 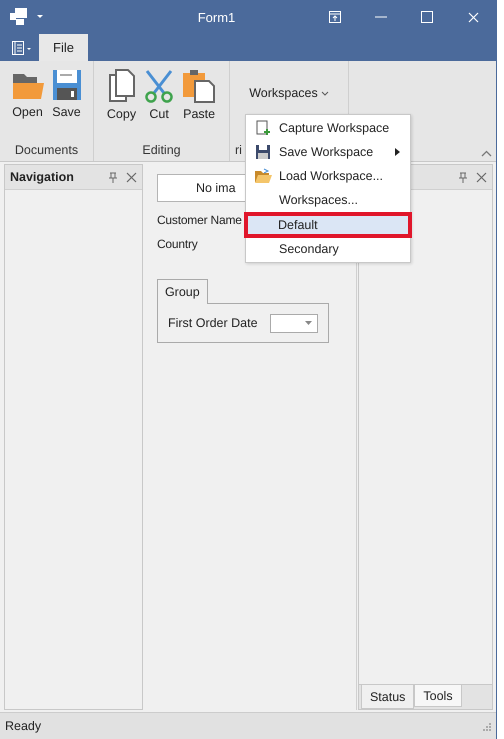 I want to click on field-label: First Order Date, so click(x=213, y=323).